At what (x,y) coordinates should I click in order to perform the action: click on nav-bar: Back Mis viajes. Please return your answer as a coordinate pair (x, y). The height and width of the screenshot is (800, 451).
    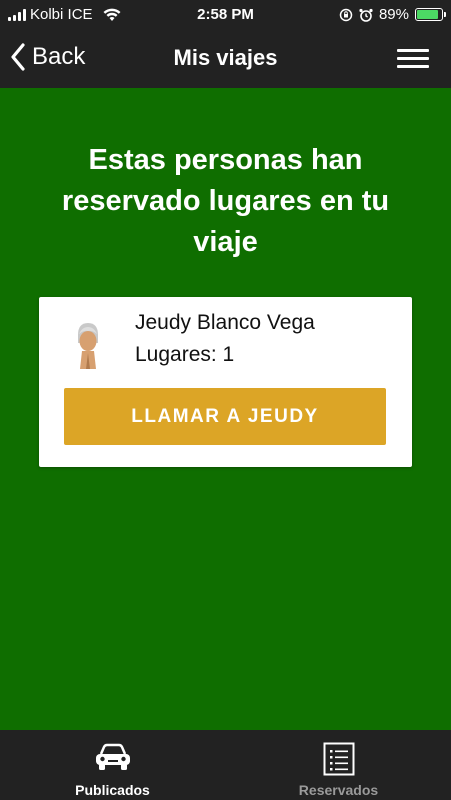
    Looking at the image, I should click on (225, 59).